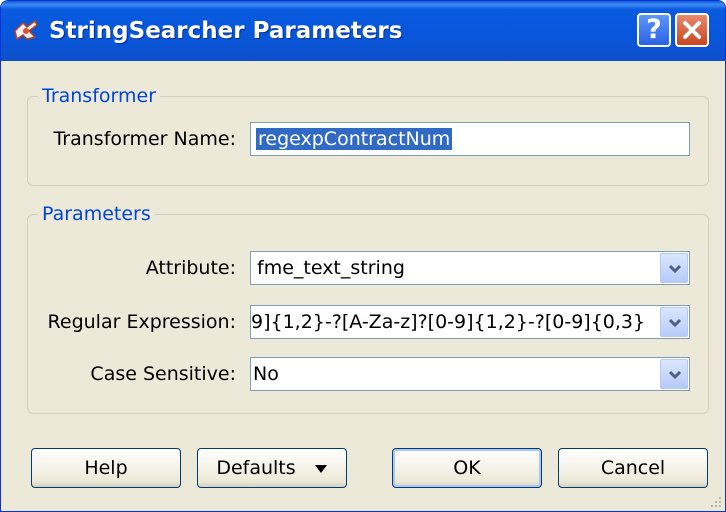  I want to click on regex-dropdown-button, so click(674, 322).